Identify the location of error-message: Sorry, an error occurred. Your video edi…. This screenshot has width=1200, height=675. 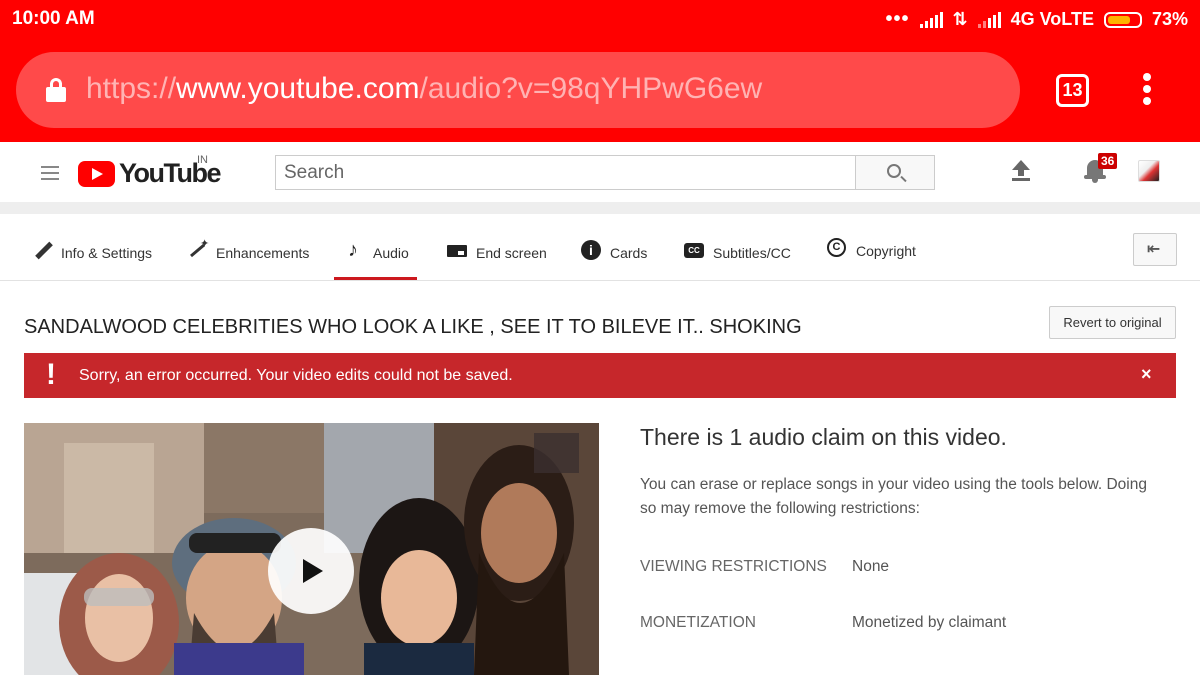
(296, 375).